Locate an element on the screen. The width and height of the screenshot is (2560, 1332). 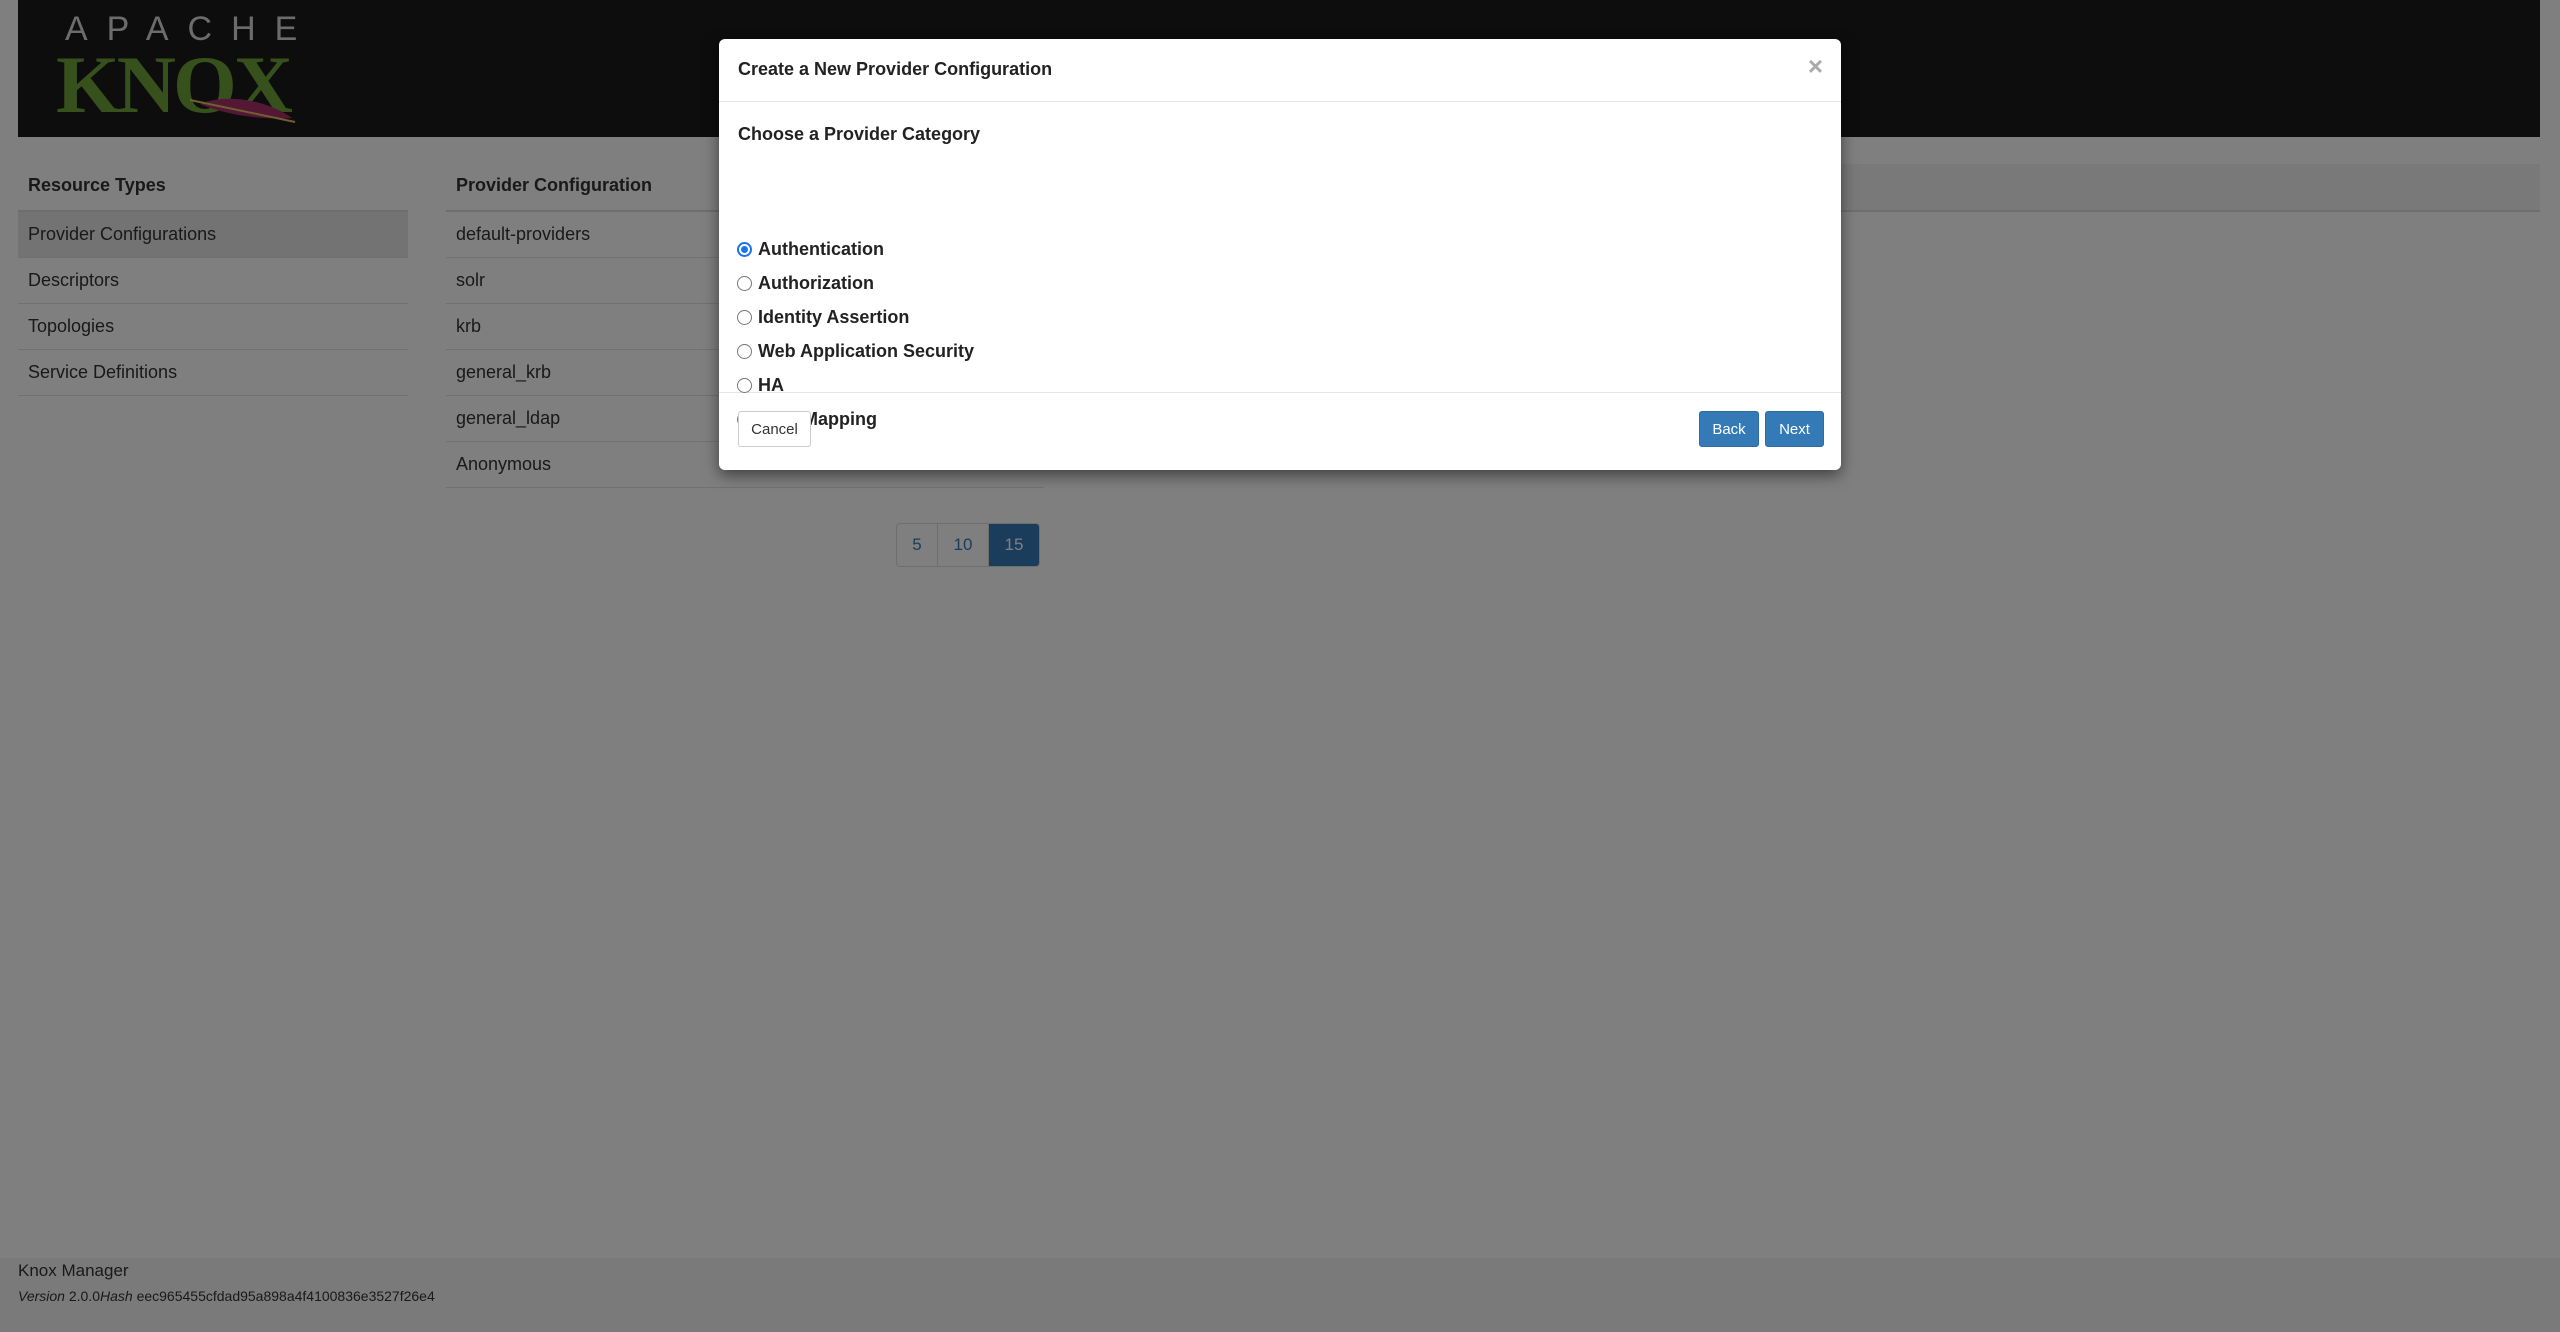
radio-option-web-application-security: Web Application Security is located at coordinates (855, 351).